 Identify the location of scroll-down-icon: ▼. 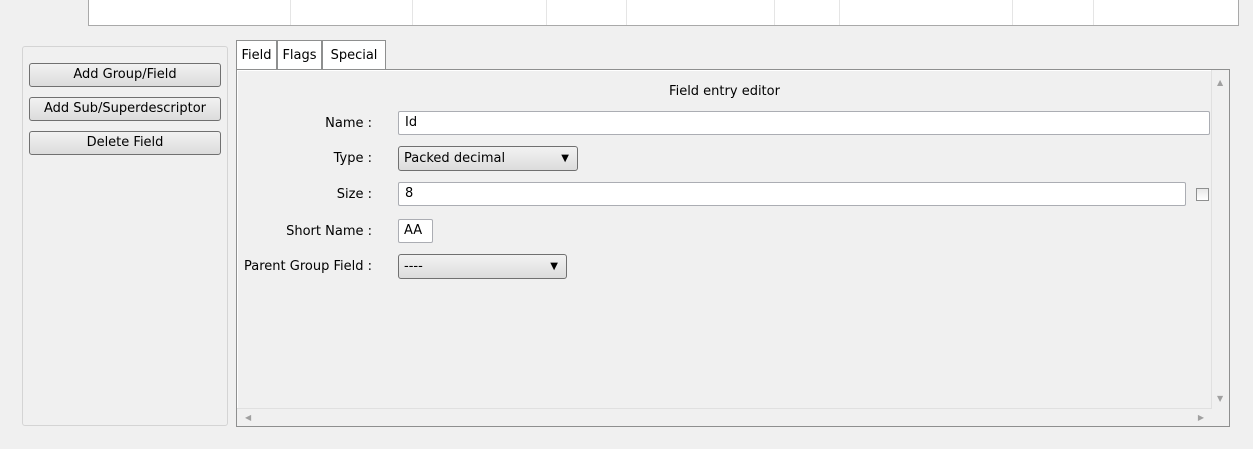
(1220, 398).